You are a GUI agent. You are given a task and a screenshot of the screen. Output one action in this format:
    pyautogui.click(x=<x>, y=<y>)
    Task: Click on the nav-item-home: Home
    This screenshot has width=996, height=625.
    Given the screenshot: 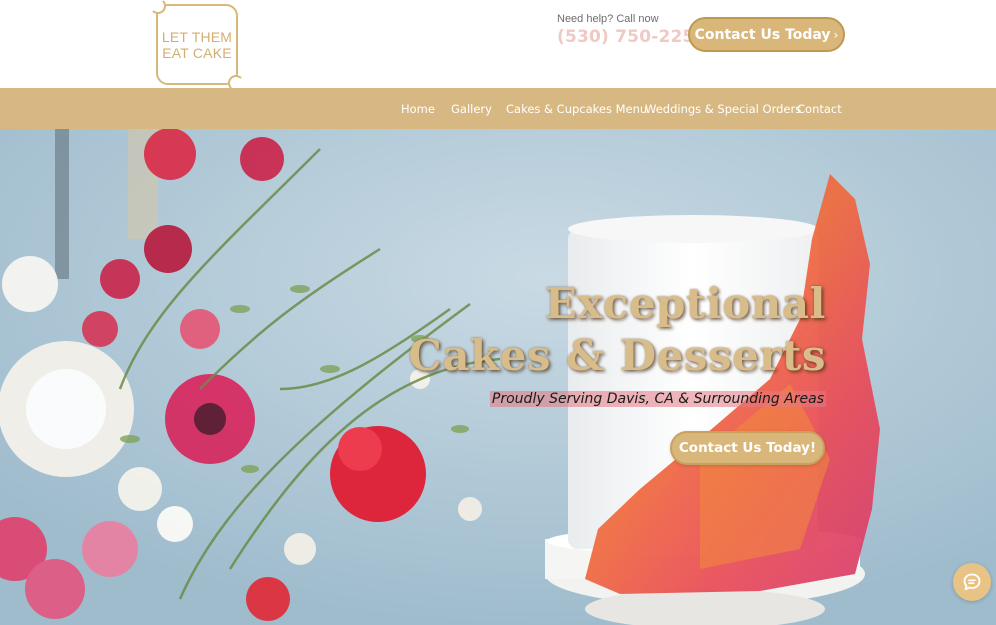 What is the action you would take?
    pyautogui.click(x=418, y=108)
    